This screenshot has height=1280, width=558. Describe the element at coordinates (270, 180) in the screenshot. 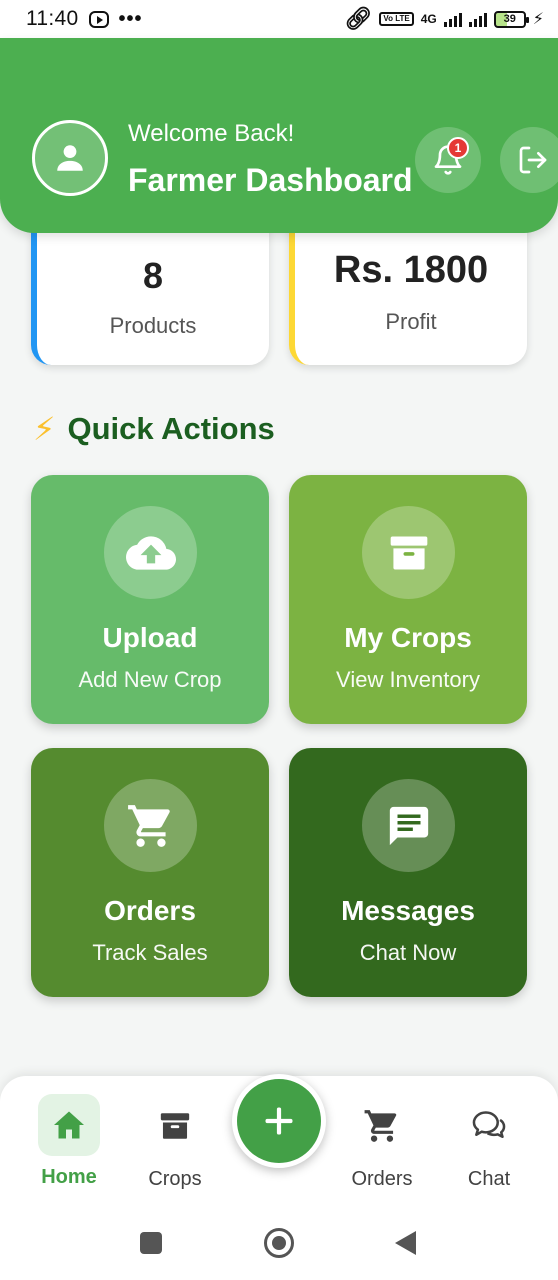

I see `page-title: Farmer Dashboard` at that location.